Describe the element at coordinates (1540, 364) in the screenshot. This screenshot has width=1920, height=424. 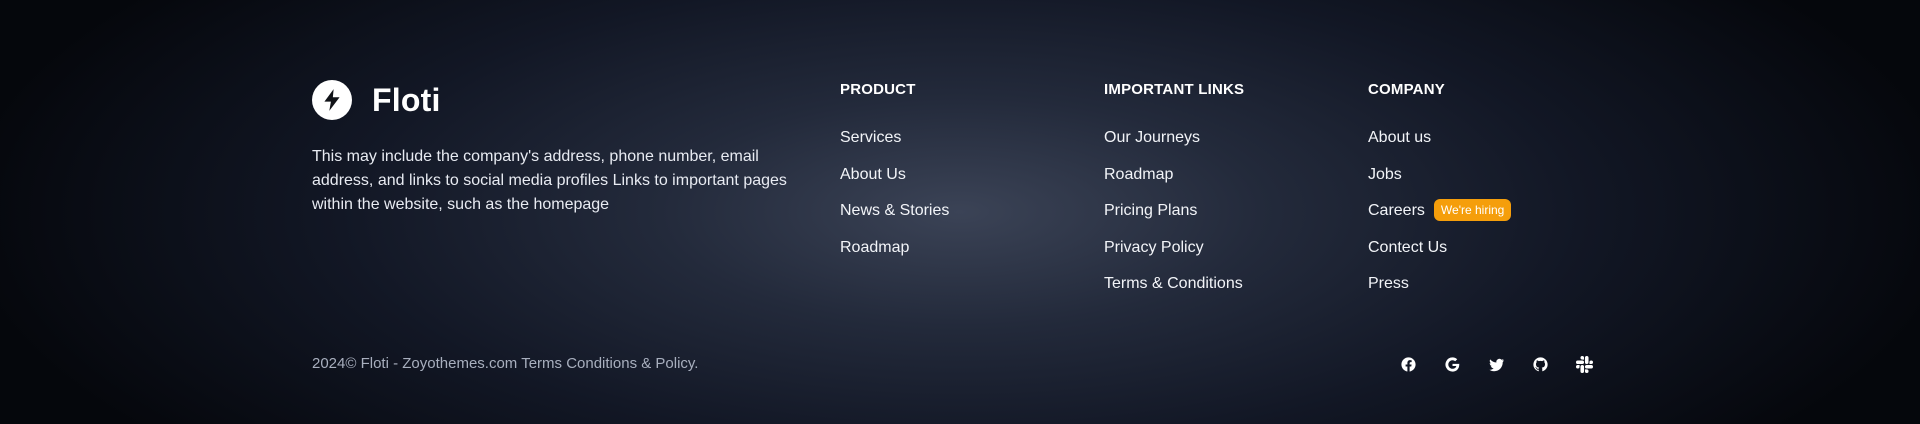
I see `github-icon` at that location.